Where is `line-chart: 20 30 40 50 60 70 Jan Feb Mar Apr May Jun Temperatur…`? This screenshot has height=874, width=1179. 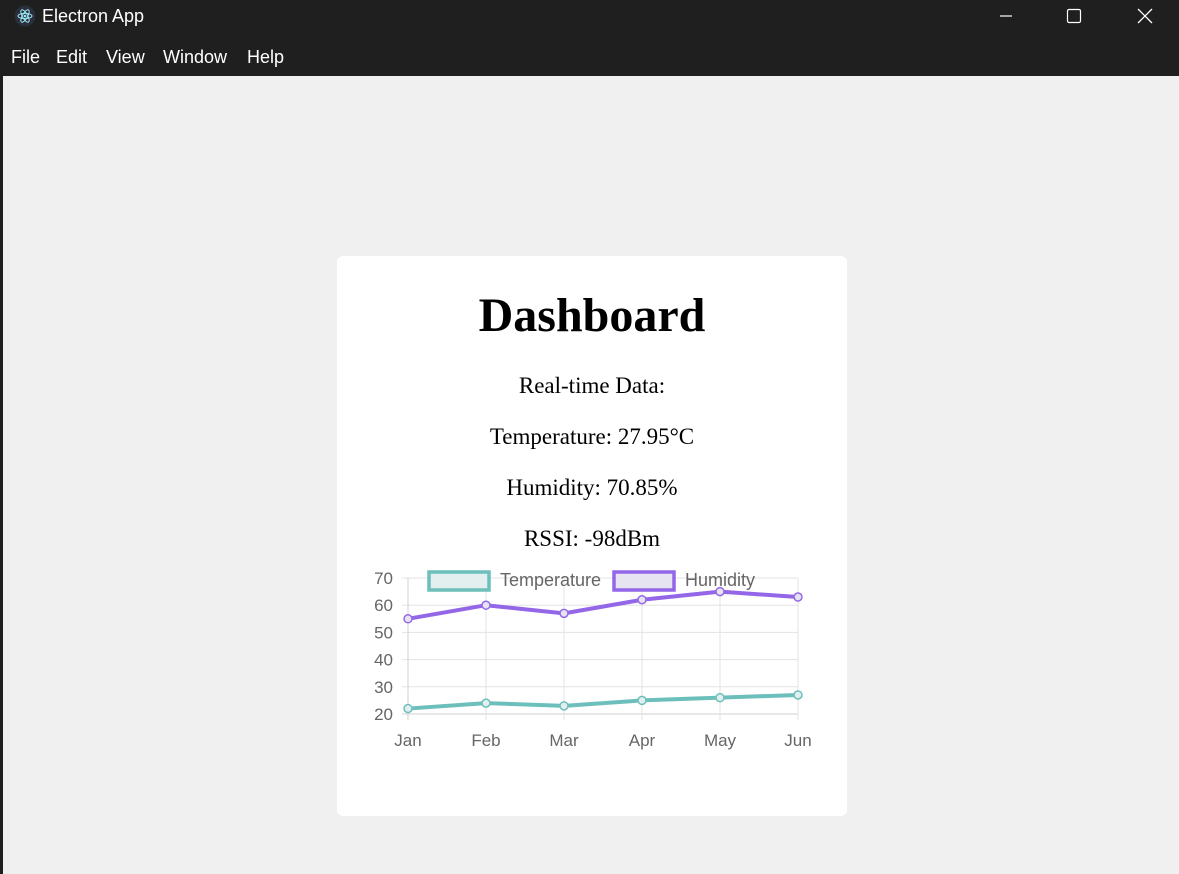 line-chart: 20 30 40 50 60 70 Jan Feb Mar Apr May Jun Temperatur… is located at coordinates (592, 677).